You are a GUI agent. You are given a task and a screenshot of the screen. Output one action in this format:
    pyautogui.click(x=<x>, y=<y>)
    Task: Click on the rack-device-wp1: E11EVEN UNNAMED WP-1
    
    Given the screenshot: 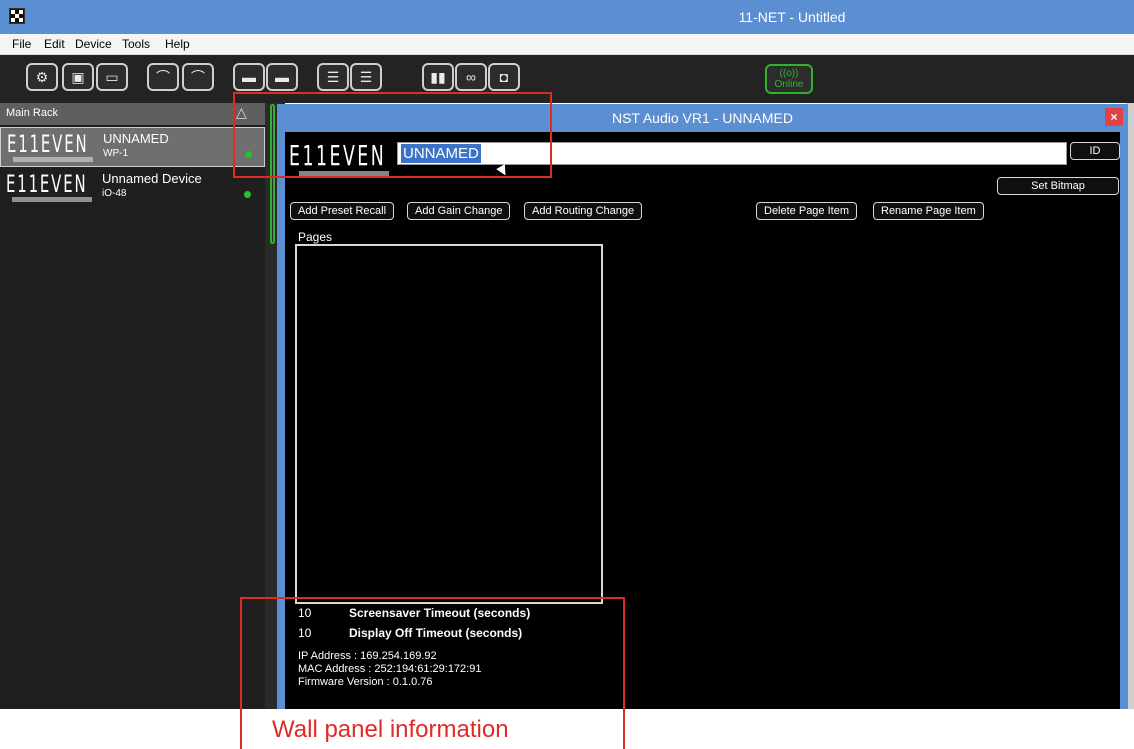 What is the action you would take?
    pyautogui.click(x=132, y=147)
    